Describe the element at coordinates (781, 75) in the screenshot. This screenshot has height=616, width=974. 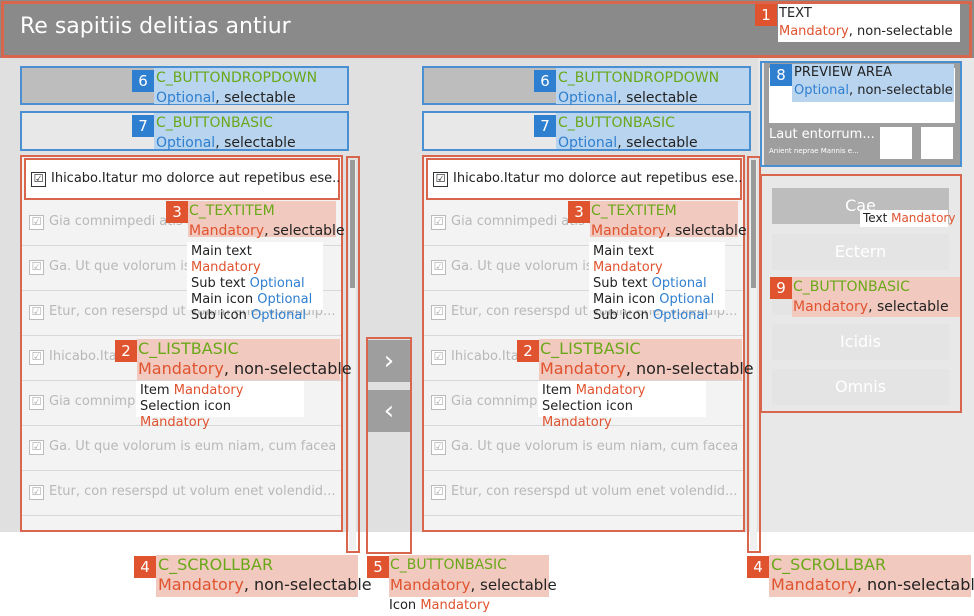
I see `annotation-number: 8` at that location.